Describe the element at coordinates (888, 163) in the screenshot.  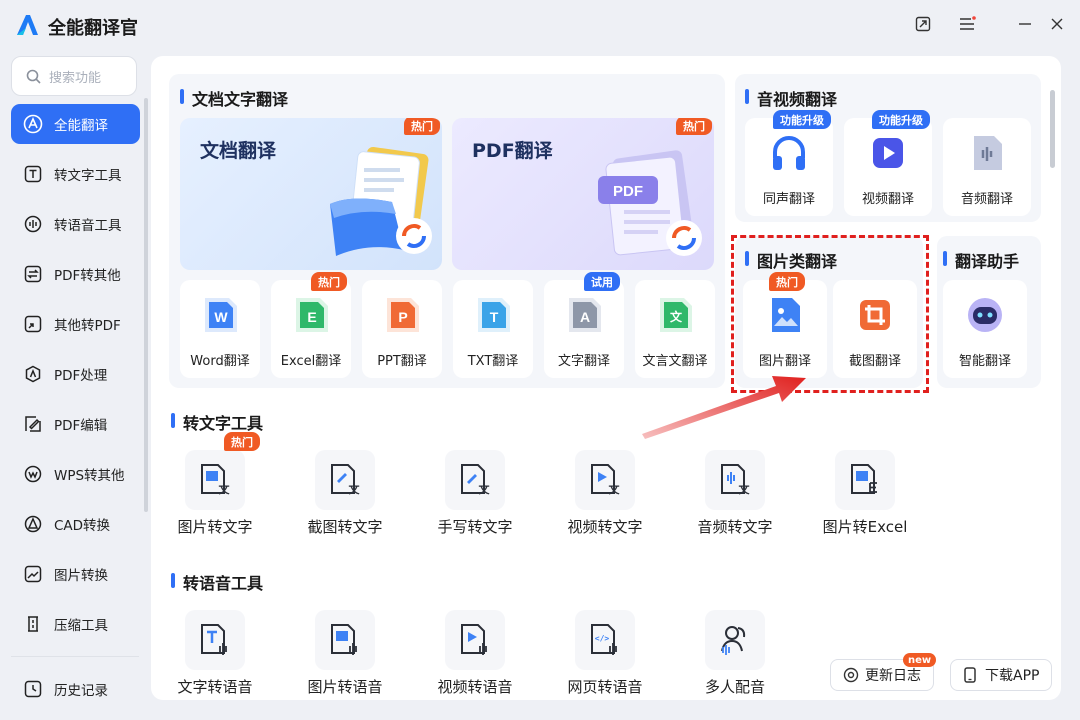
I see `video-translate-tile: 视频翻译 功能升级` at that location.